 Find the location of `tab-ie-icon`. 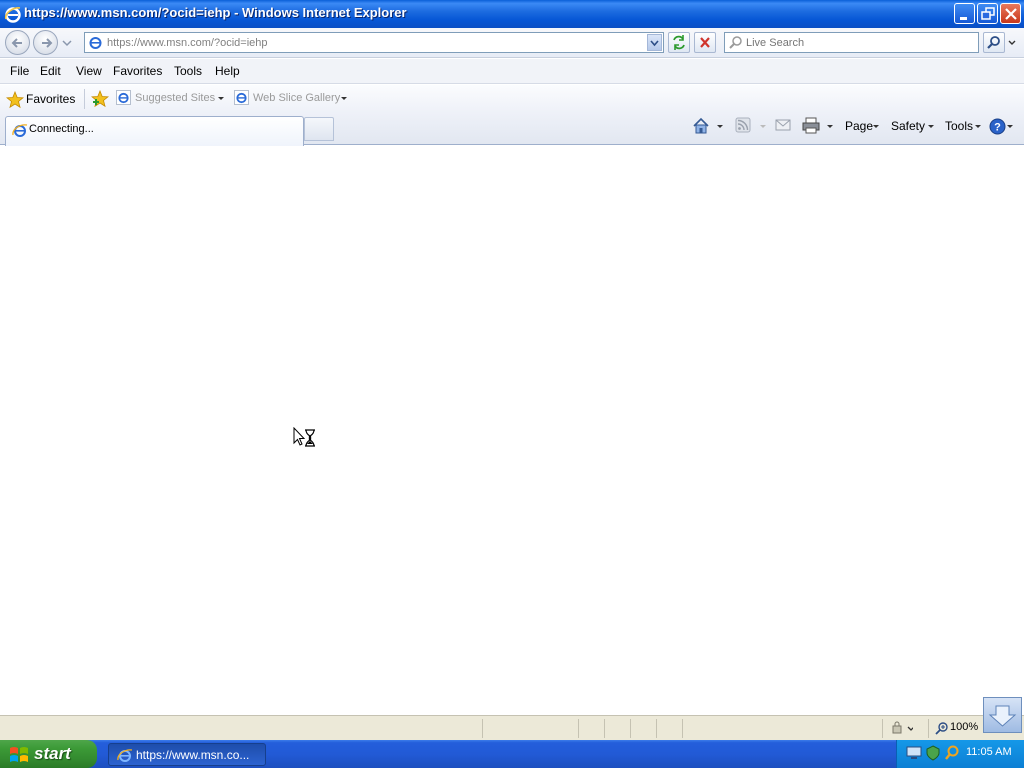

tab-ie-icon is located at coordinates (20, 130).